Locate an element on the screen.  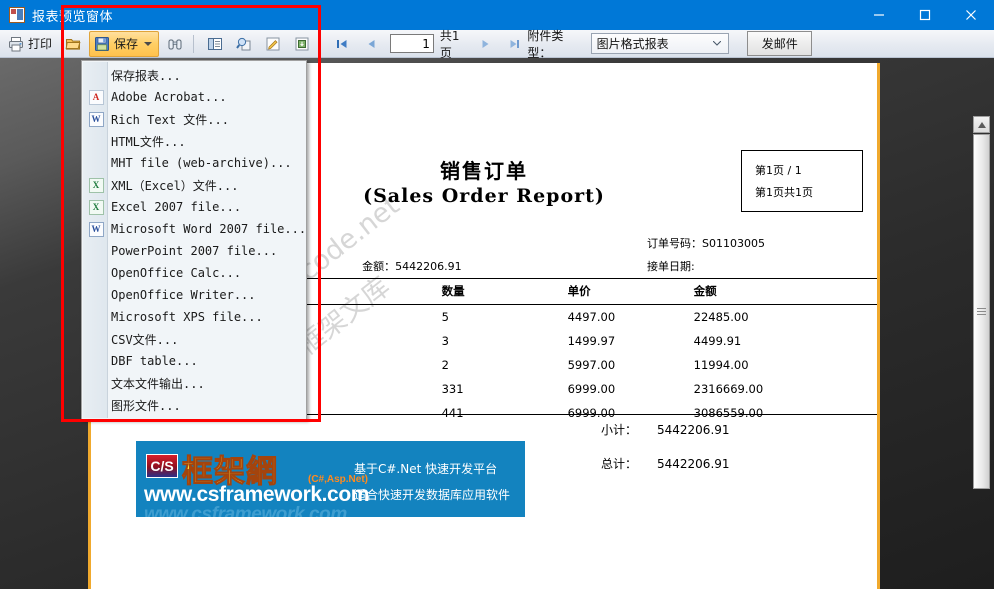
col-header-qty: 数量 is located at coordinates (504, 291).